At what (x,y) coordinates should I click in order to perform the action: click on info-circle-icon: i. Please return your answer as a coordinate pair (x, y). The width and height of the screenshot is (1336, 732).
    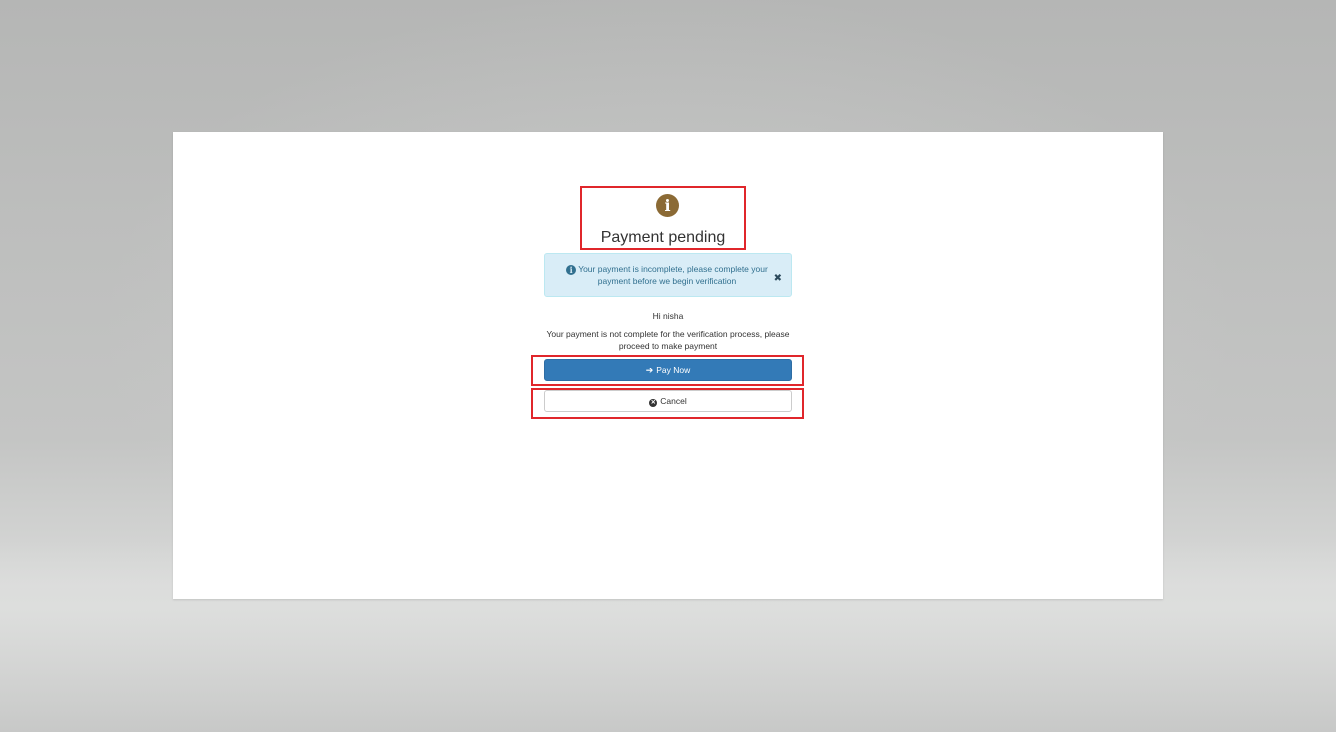
    Looking at the image, I should click on (571, 270).